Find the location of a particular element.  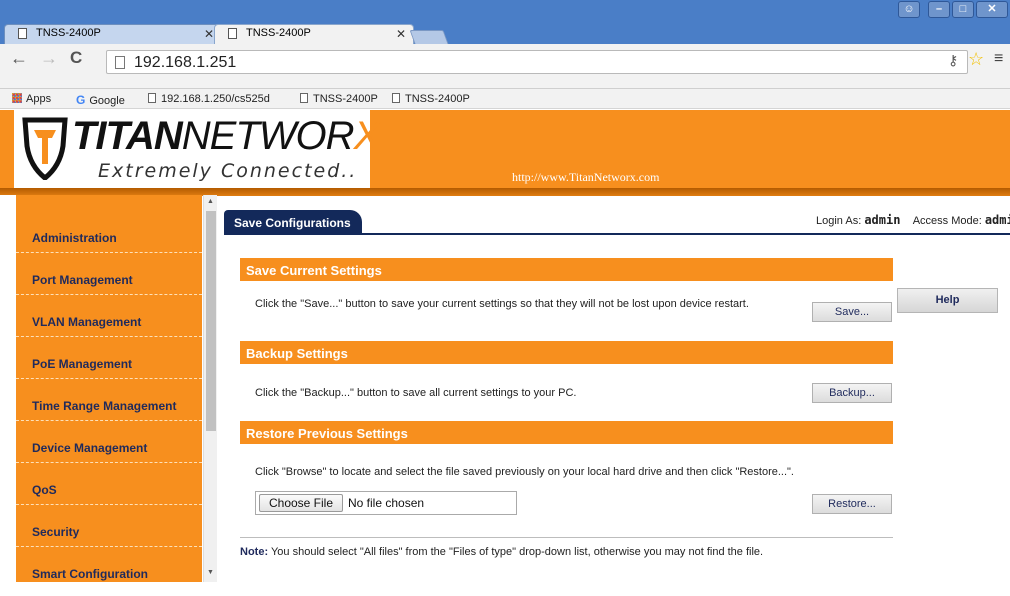

user-icon: ☺ is located at coordinates (909, 9).